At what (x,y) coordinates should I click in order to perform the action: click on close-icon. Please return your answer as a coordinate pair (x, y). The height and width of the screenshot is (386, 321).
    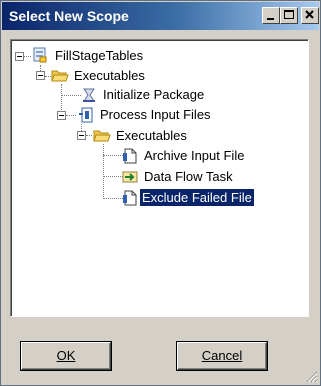
    Looking at the image, I should click on (309, 14).